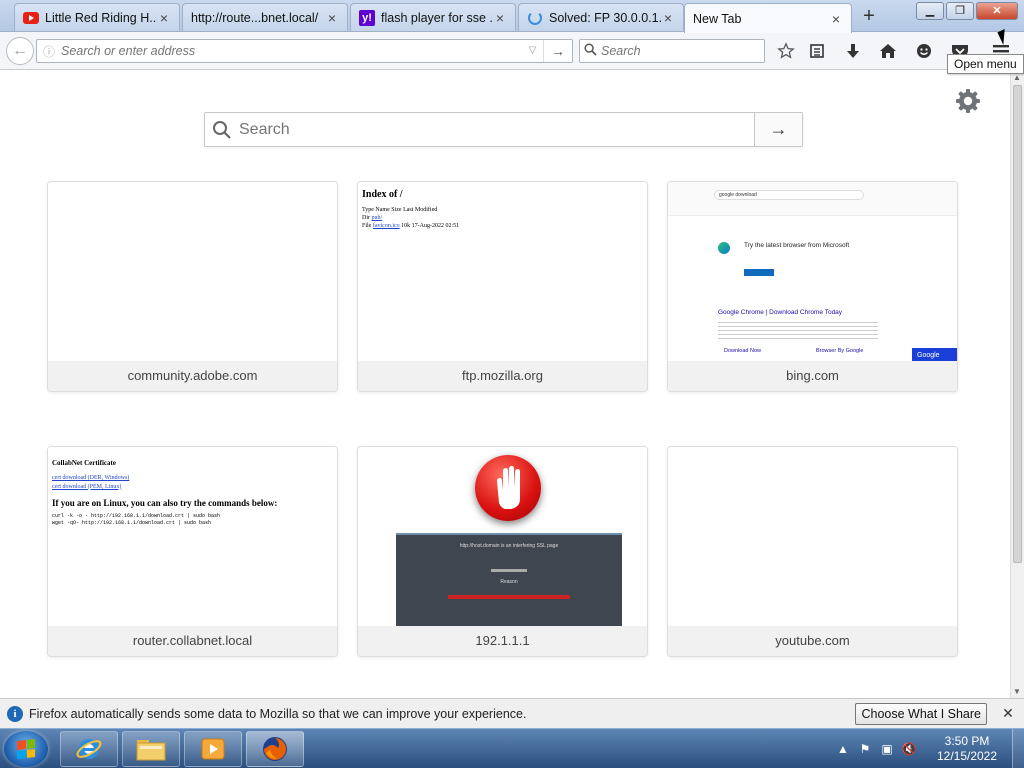  What do you see at coordinates (502, 376) in the screenshot?
I see `tile-caption: ftp.mozilla.org` at bounding box center [502, 376].